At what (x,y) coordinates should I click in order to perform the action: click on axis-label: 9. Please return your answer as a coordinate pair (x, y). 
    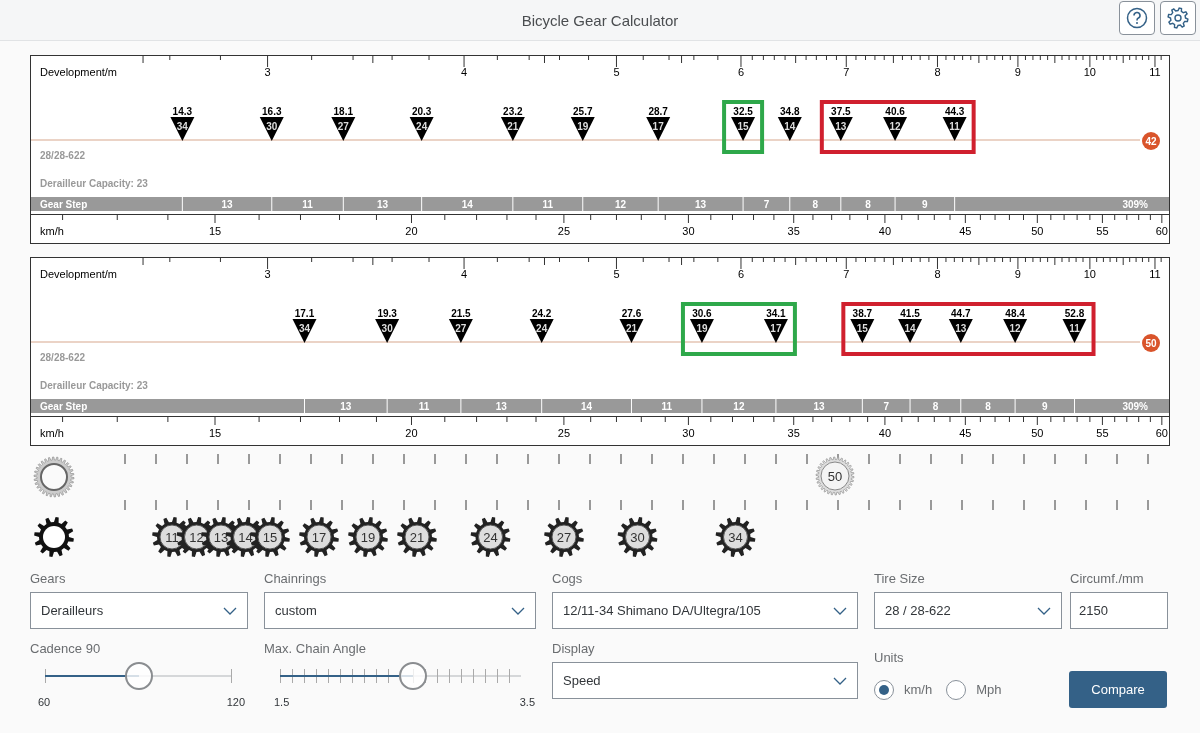
    Looking at the image, I should click on (1017, 72).